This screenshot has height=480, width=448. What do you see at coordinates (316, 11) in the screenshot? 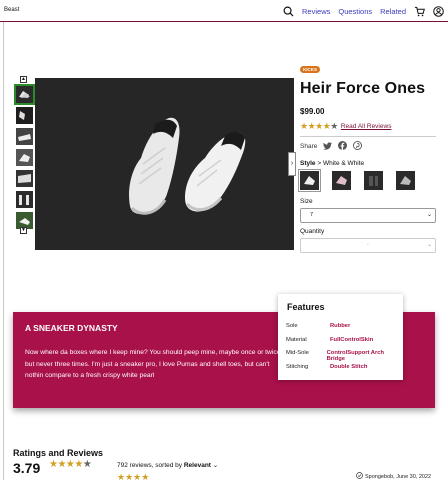
I see `nav-link-reviews: Reviews` at bounding box center [316, 11].